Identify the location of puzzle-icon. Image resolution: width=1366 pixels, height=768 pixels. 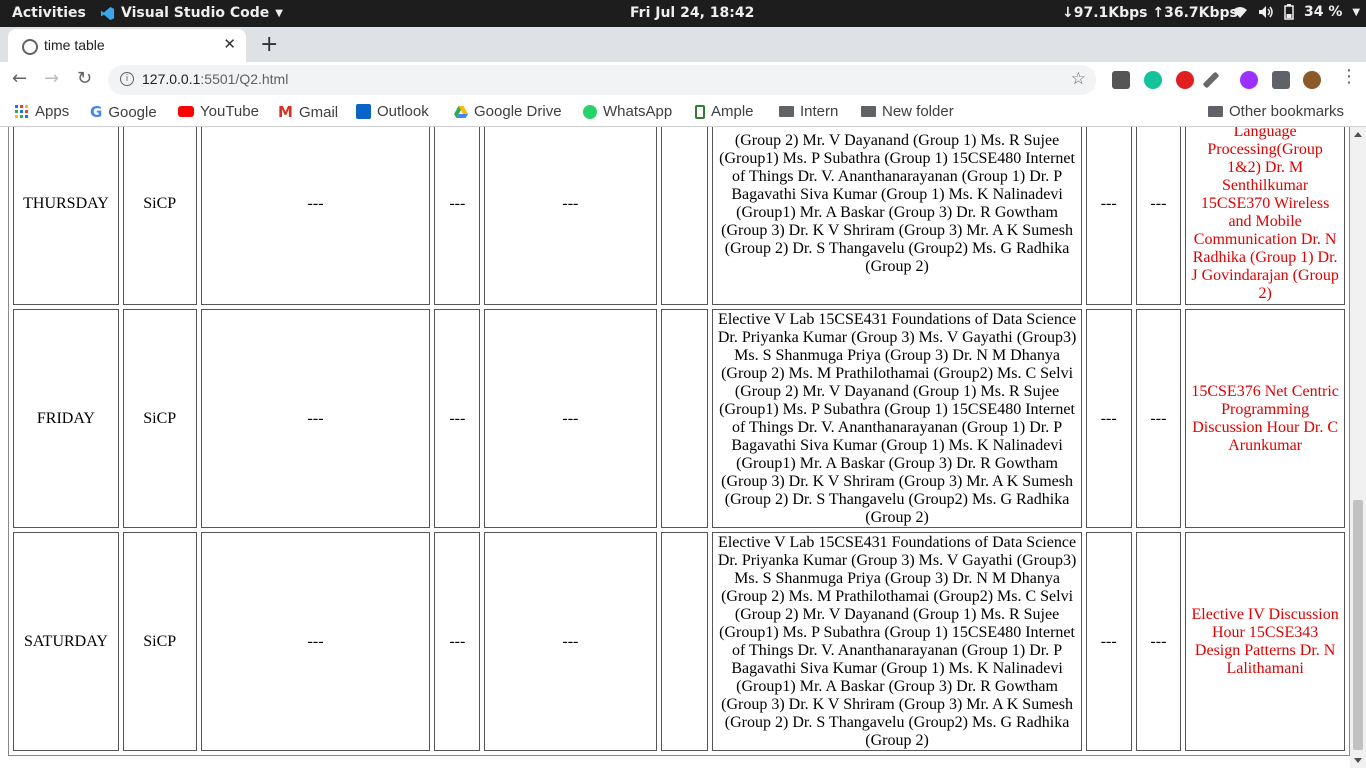
(1281, 80).